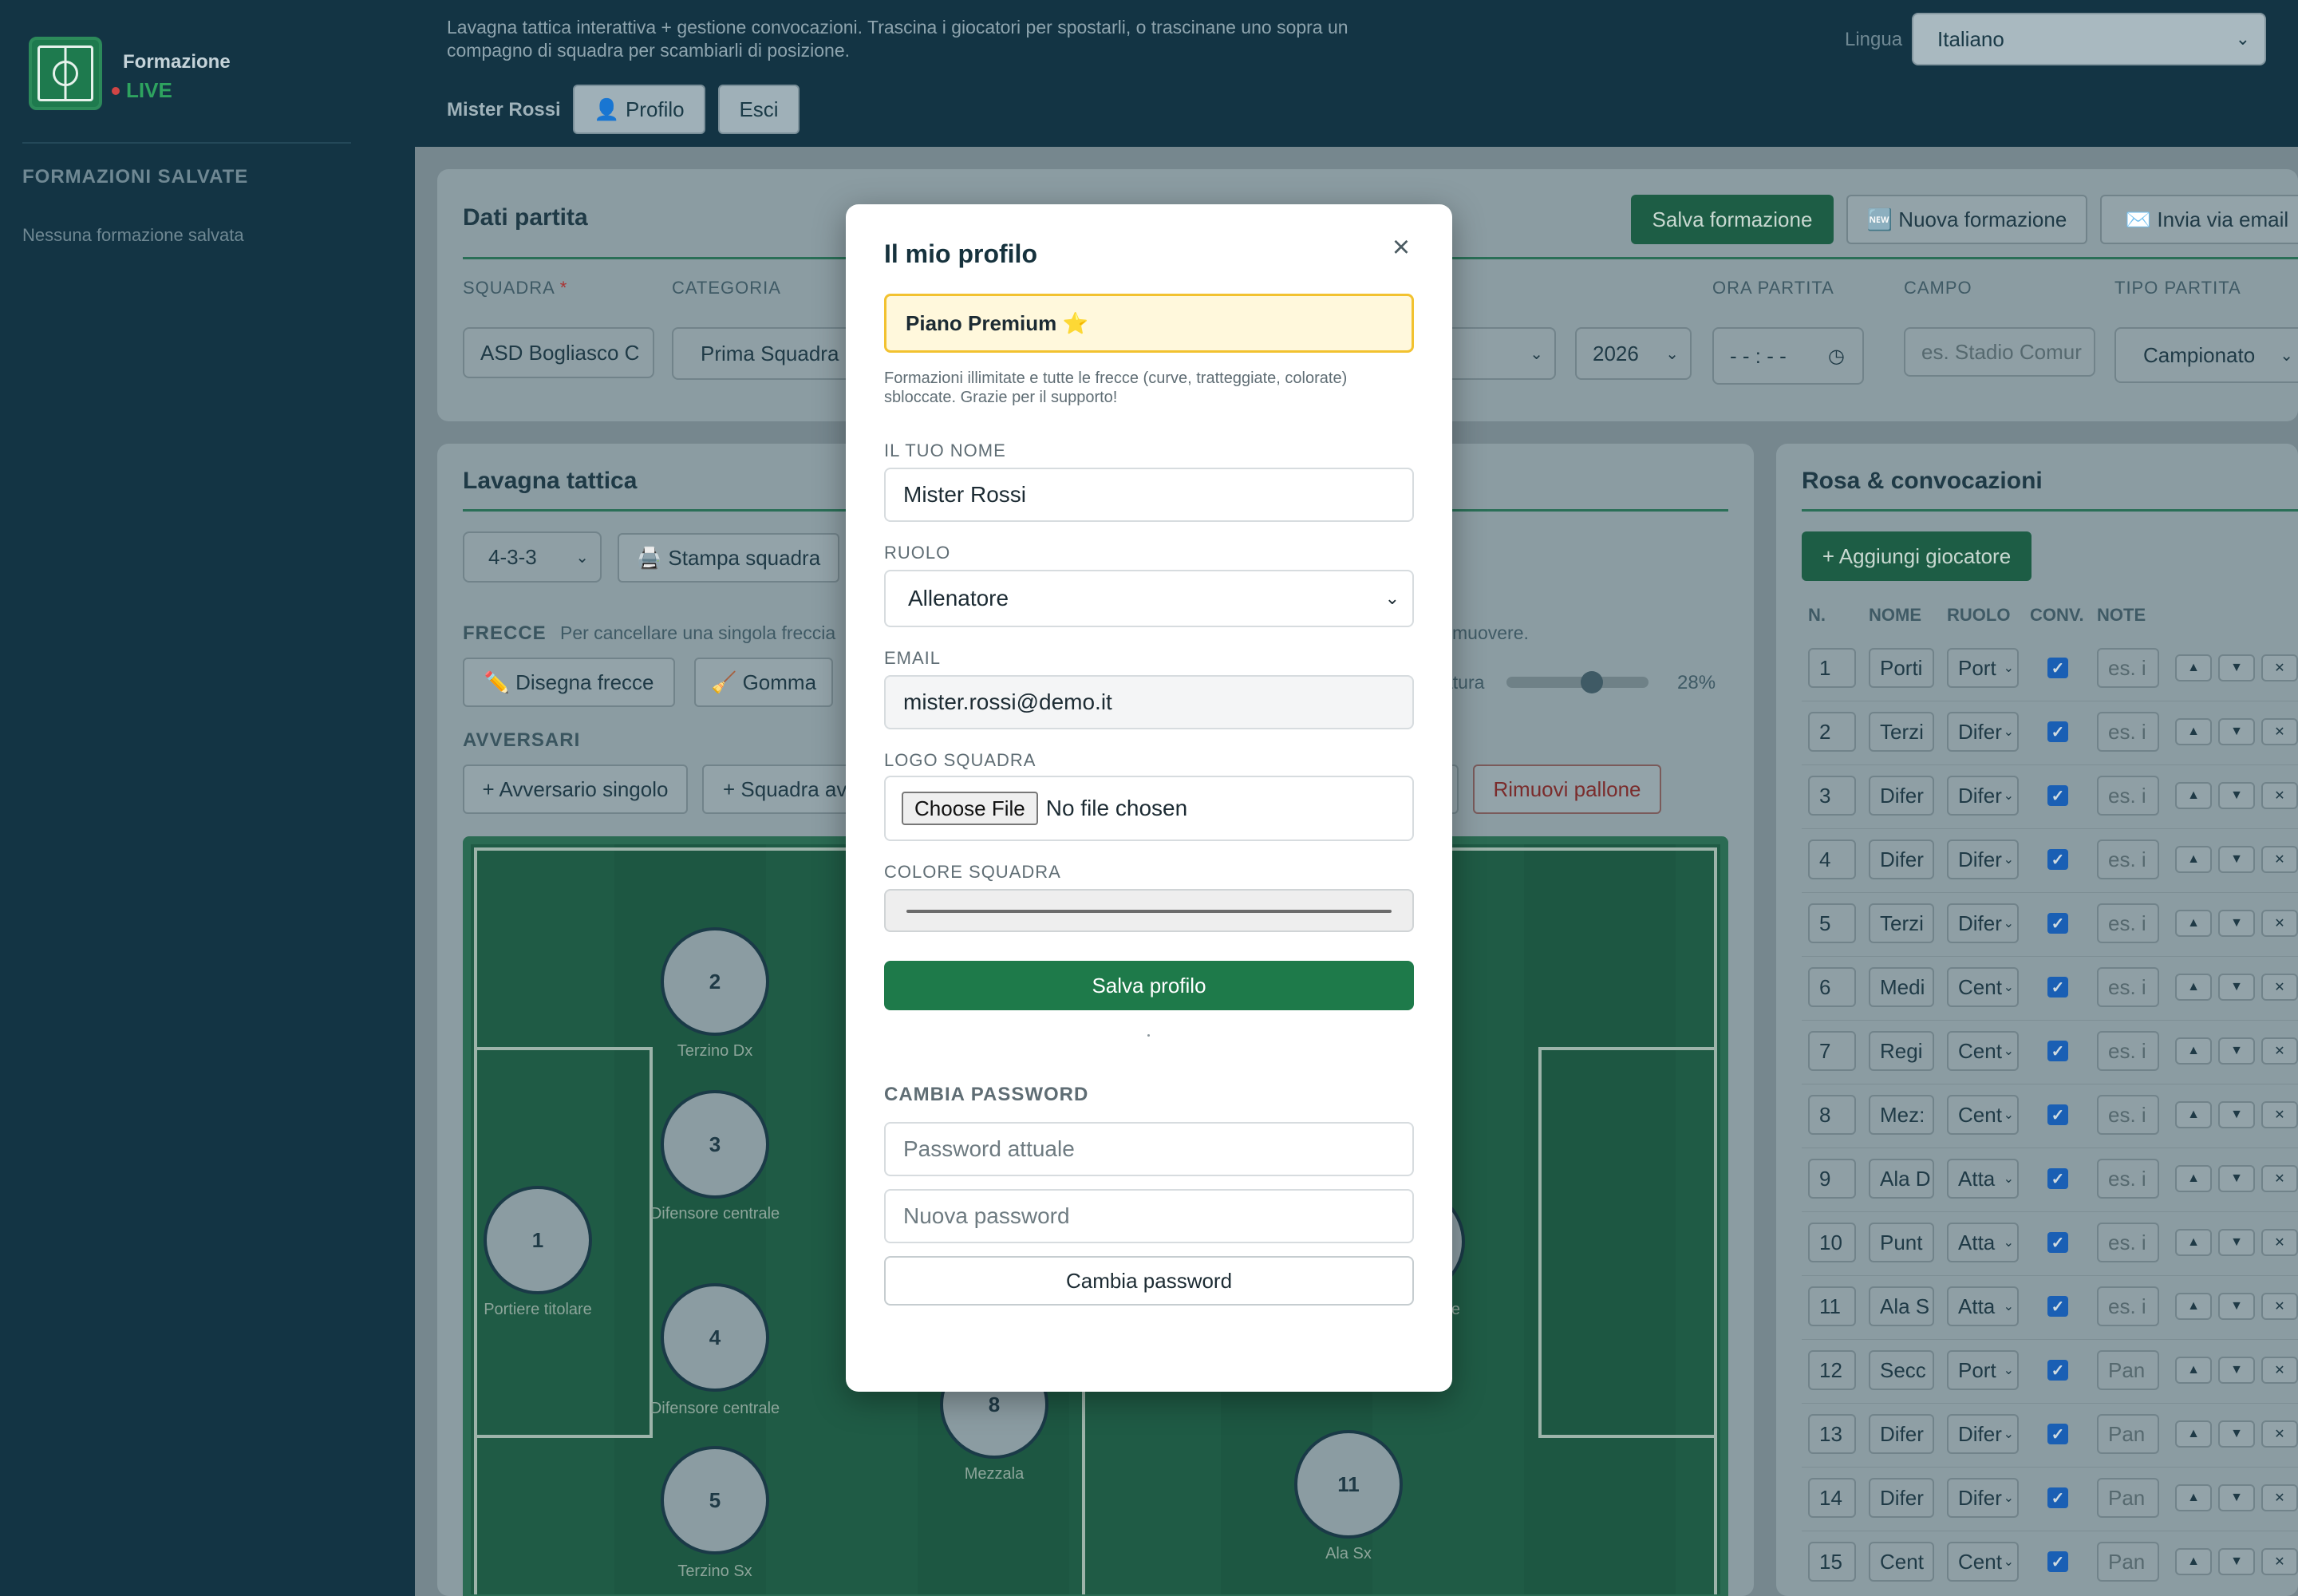  Describe the element at coordinates (1149, 1216) in the screenshot. I see `new-password-input: Nuova password` at that location.